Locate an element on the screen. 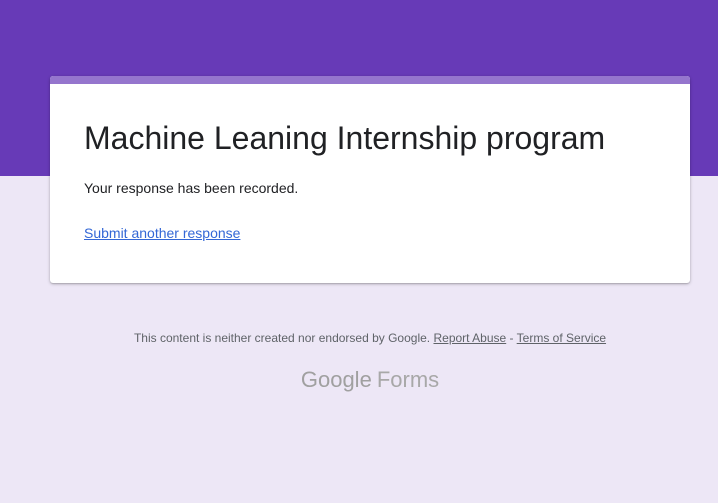 The image size is (718, 503). card-accent-bar is located at coordinates (370, 80).